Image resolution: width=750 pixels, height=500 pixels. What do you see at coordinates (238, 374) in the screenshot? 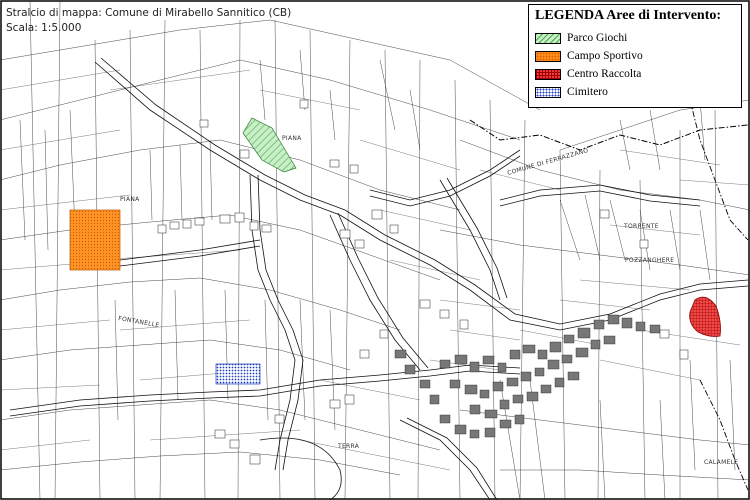
I see `cimitero-area` at bounding box center [238, 374].